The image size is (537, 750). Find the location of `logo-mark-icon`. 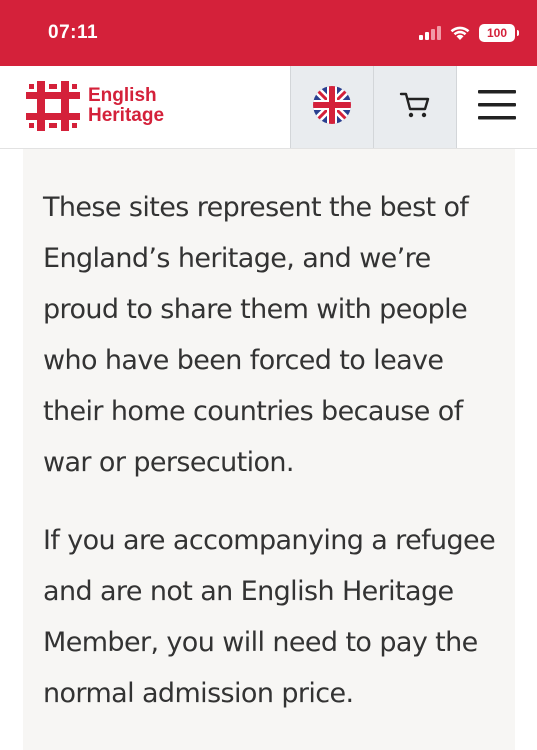

logo-mark-icon is located at coordinates (53, 106).